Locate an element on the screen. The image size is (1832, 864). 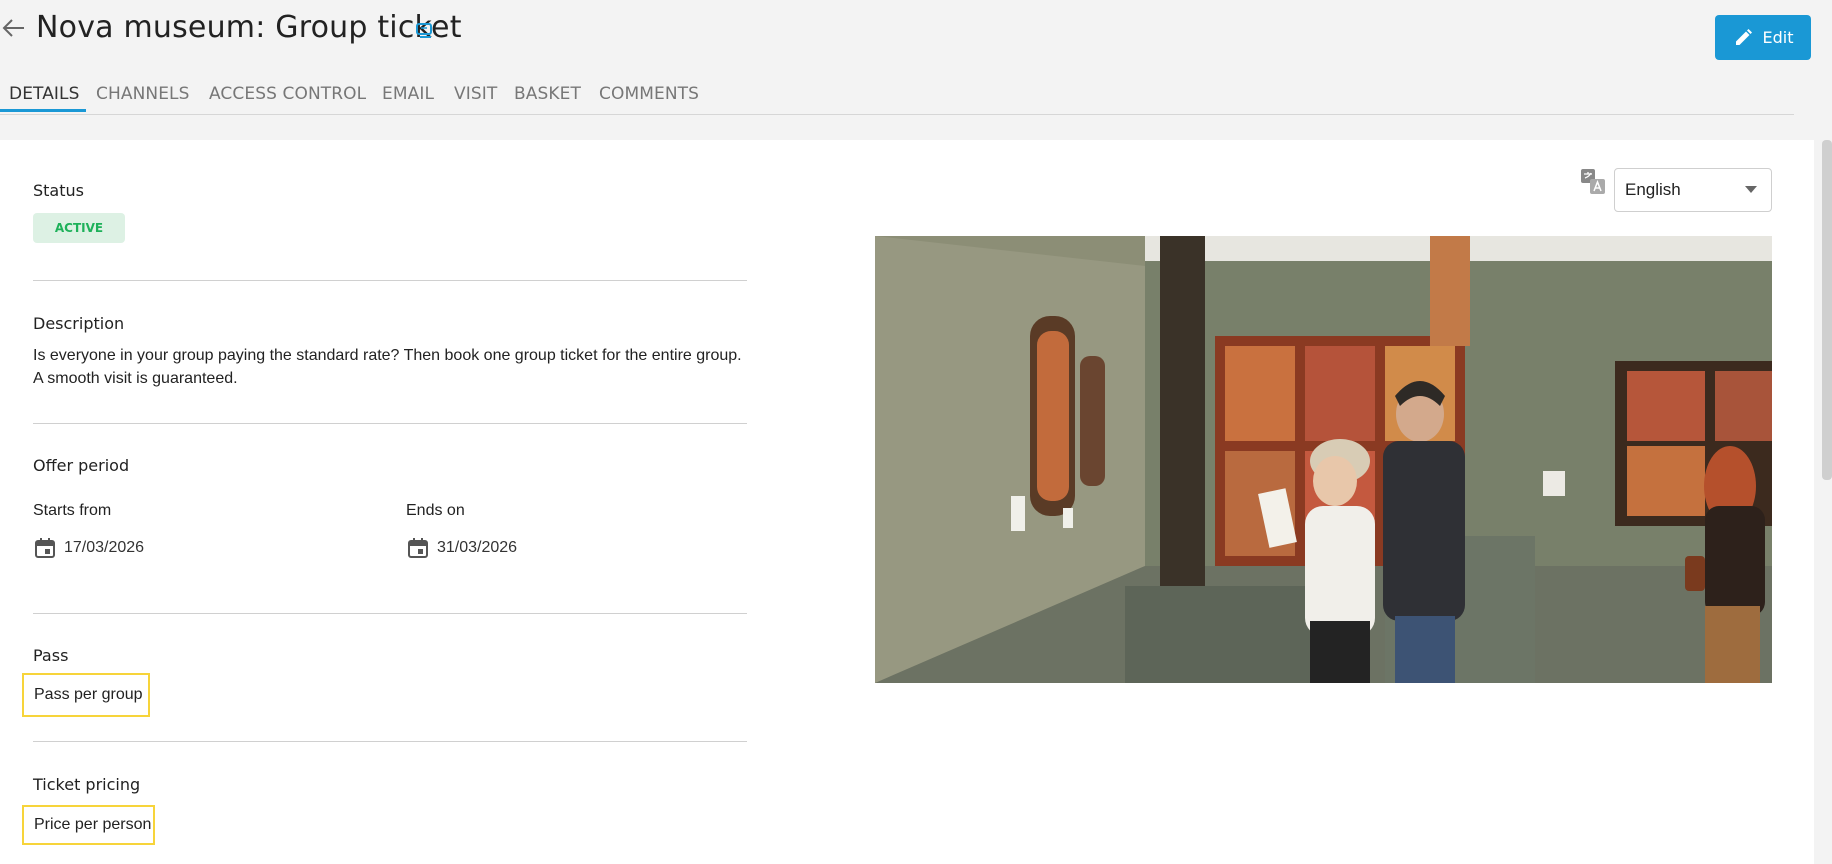
back-arrow-icon is located at coordinates (14, 28).